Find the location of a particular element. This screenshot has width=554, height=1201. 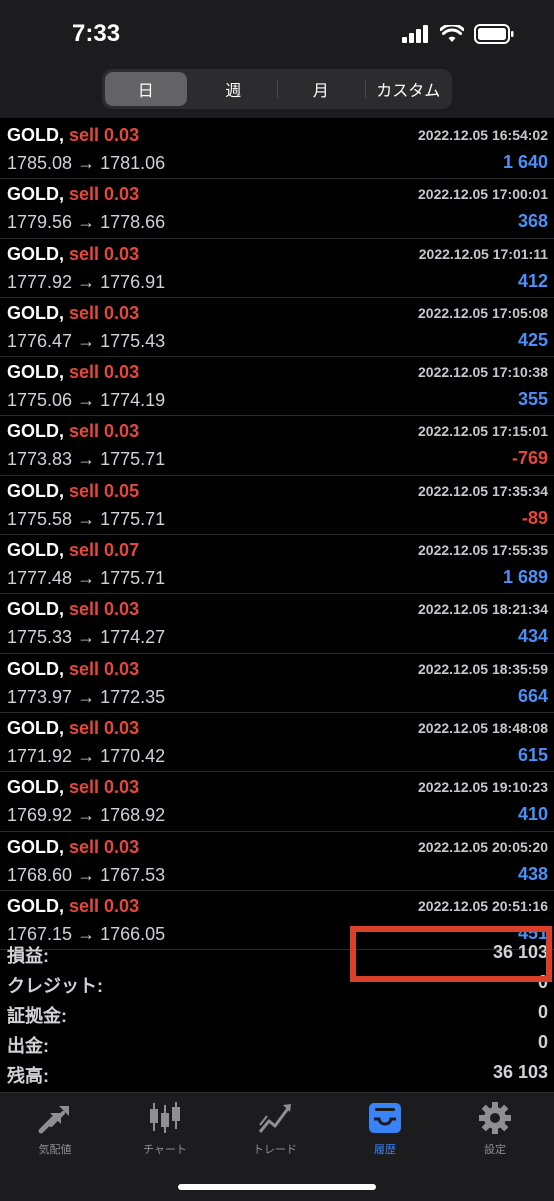

cellular-signal-icon is located at coordinates (415, 34).